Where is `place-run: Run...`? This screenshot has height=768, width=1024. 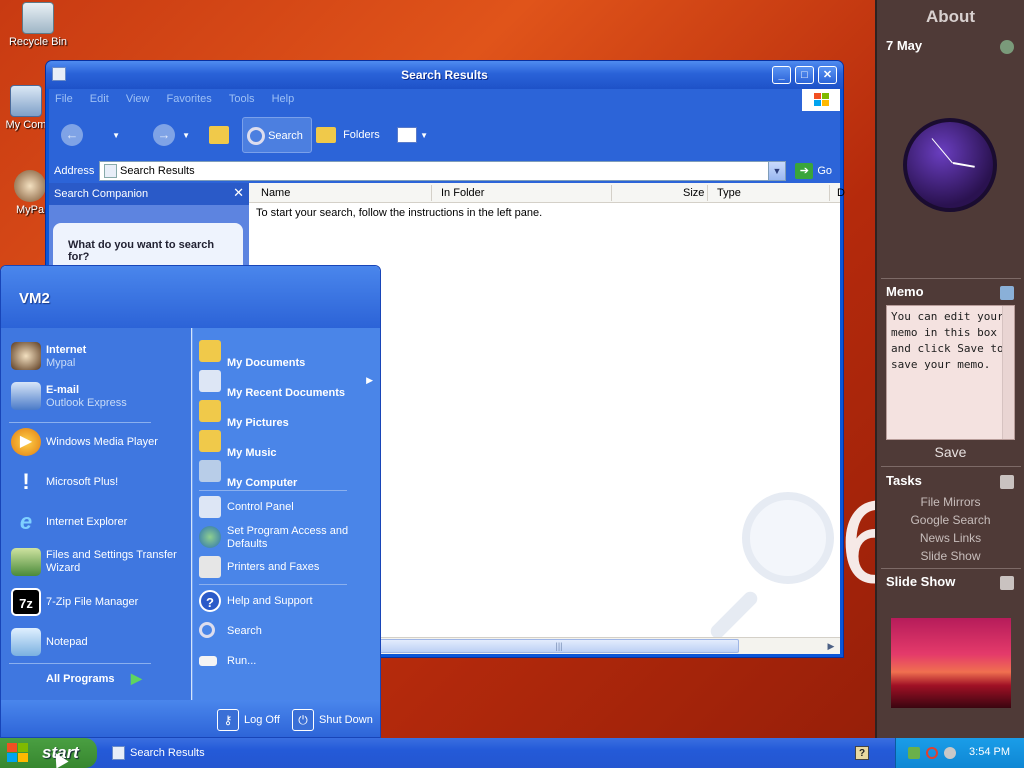 place-run: Run... is located at coordinates (288, 662).